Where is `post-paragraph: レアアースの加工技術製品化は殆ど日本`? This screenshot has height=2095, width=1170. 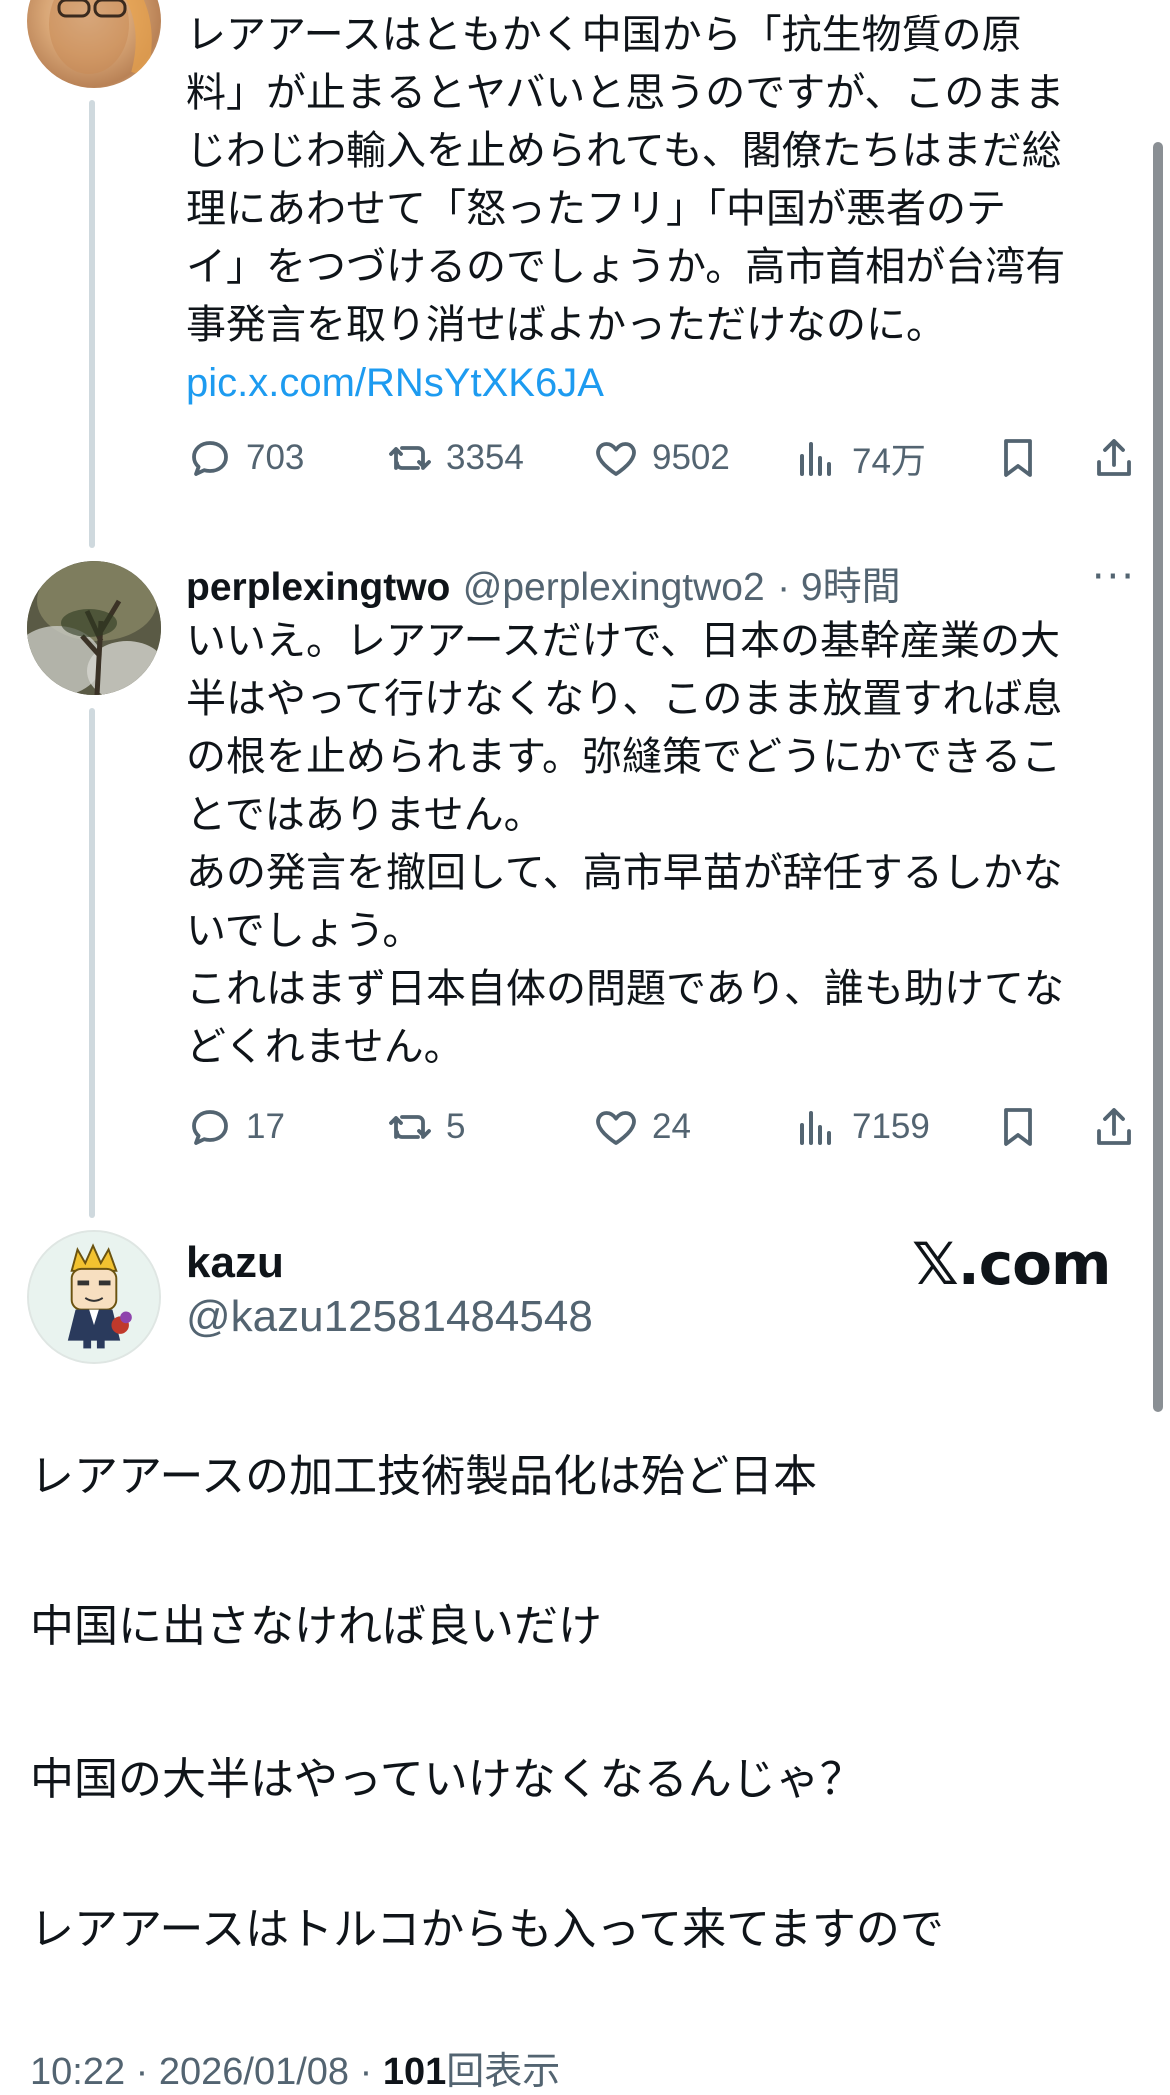 post-paragraph: レアアースの加工技術製品化は殆ど日本 is located at coordinates (424, 1476).